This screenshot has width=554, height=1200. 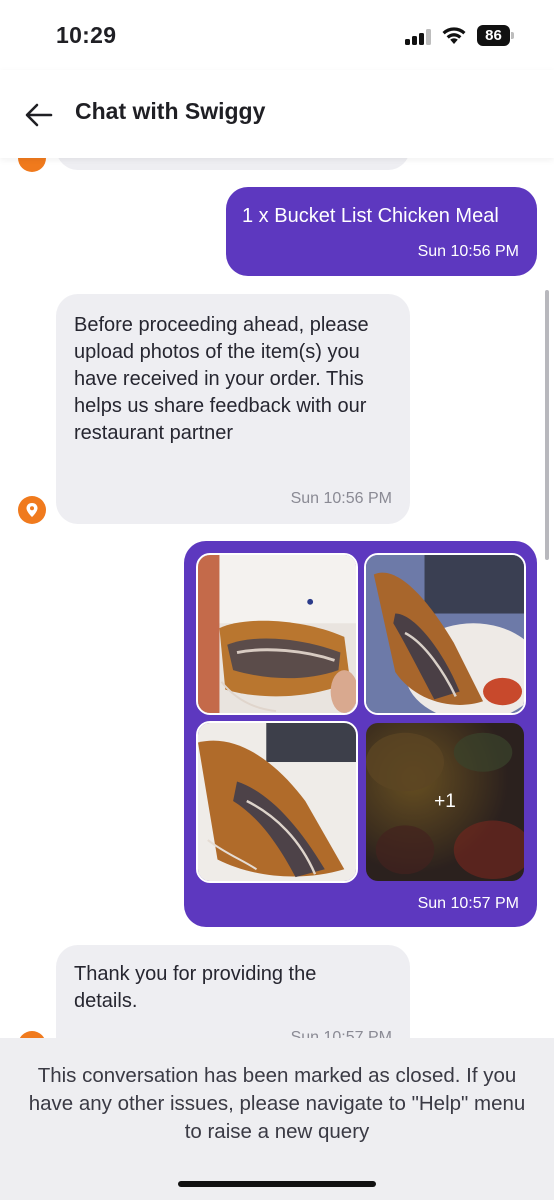 I want to click on status-time: 10:29, so click(x=86, y=35).